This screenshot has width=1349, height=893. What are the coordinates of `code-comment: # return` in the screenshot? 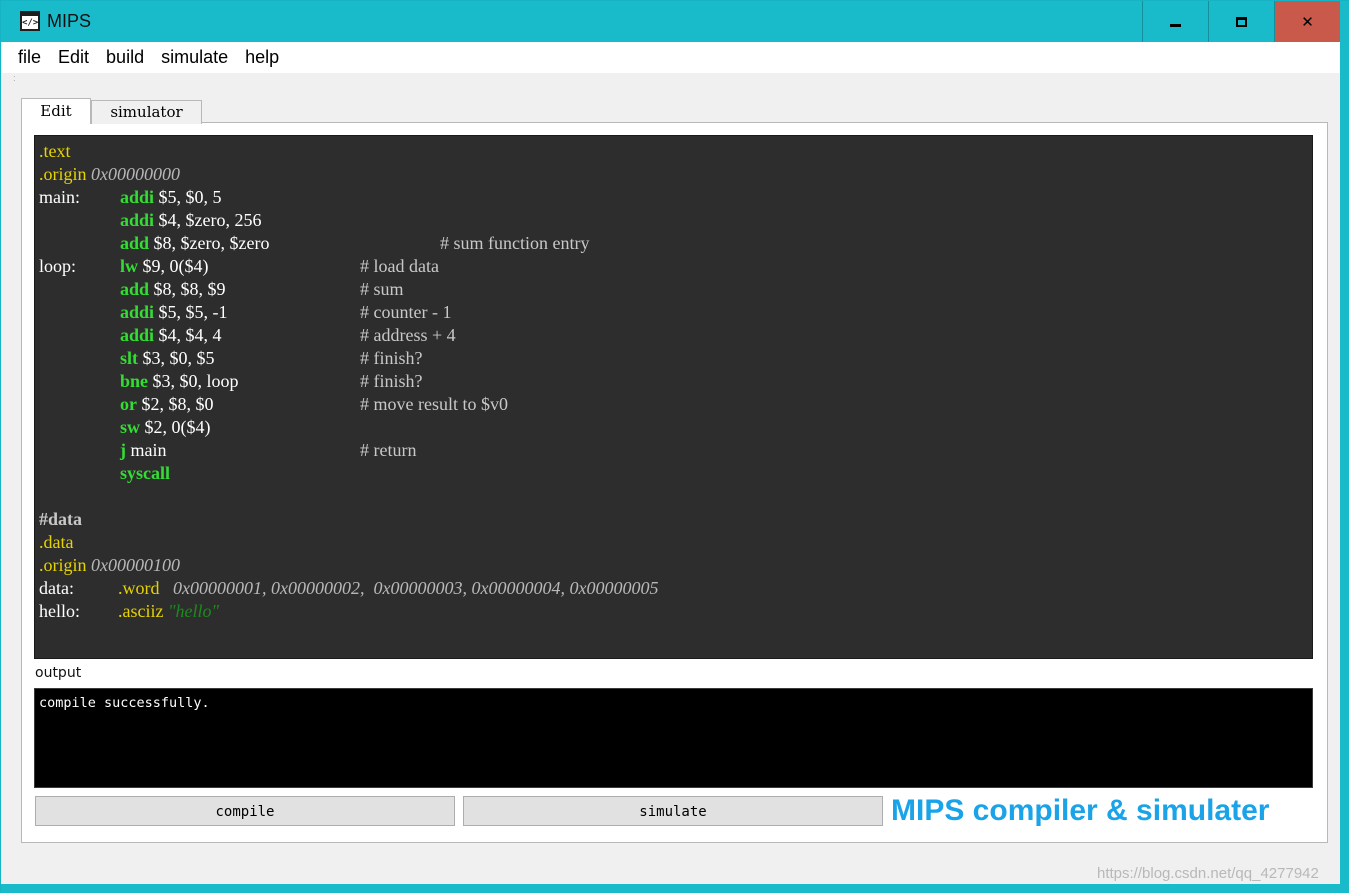 It's located at (388, 450).